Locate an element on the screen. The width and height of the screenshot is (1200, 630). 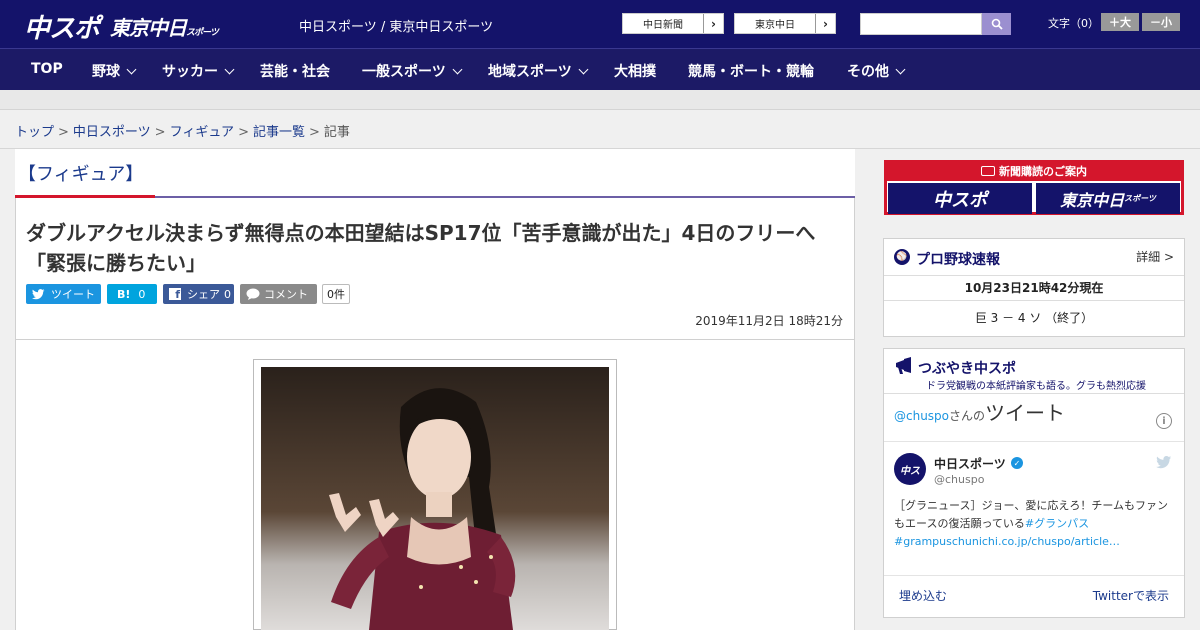
hatena-bookmark-button: B! 0 is located at coordinates (132, 294).